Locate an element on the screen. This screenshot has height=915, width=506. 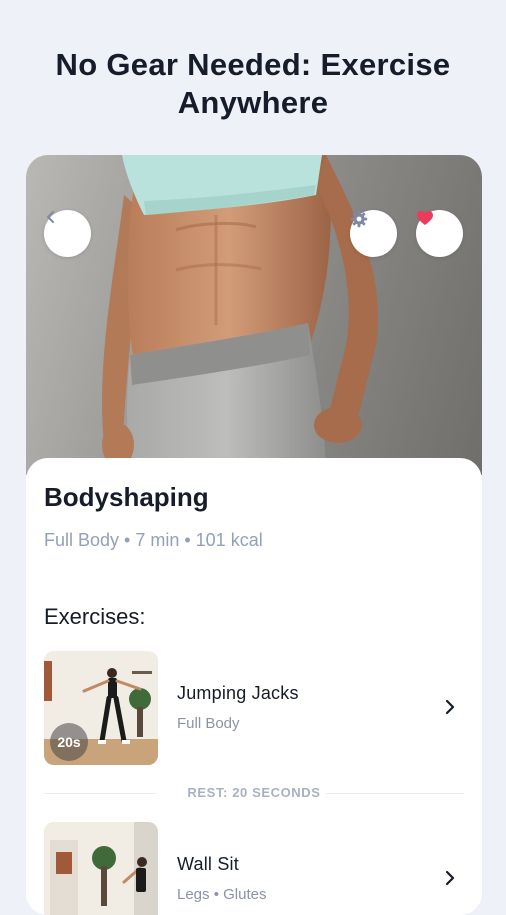
headline-line-1: No Gear Needed: Exercise is located at coordinates (253, 64).